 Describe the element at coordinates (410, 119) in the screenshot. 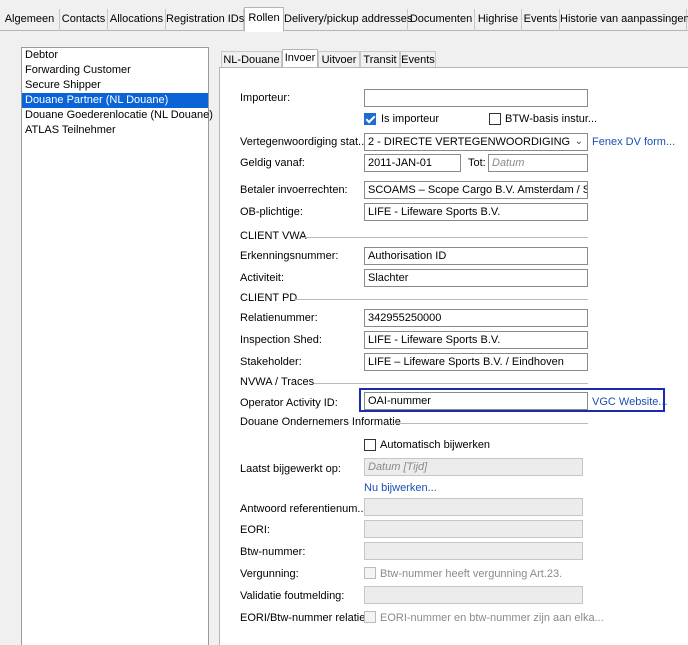

I see `is-importeur-label: Is importeur` at that location.